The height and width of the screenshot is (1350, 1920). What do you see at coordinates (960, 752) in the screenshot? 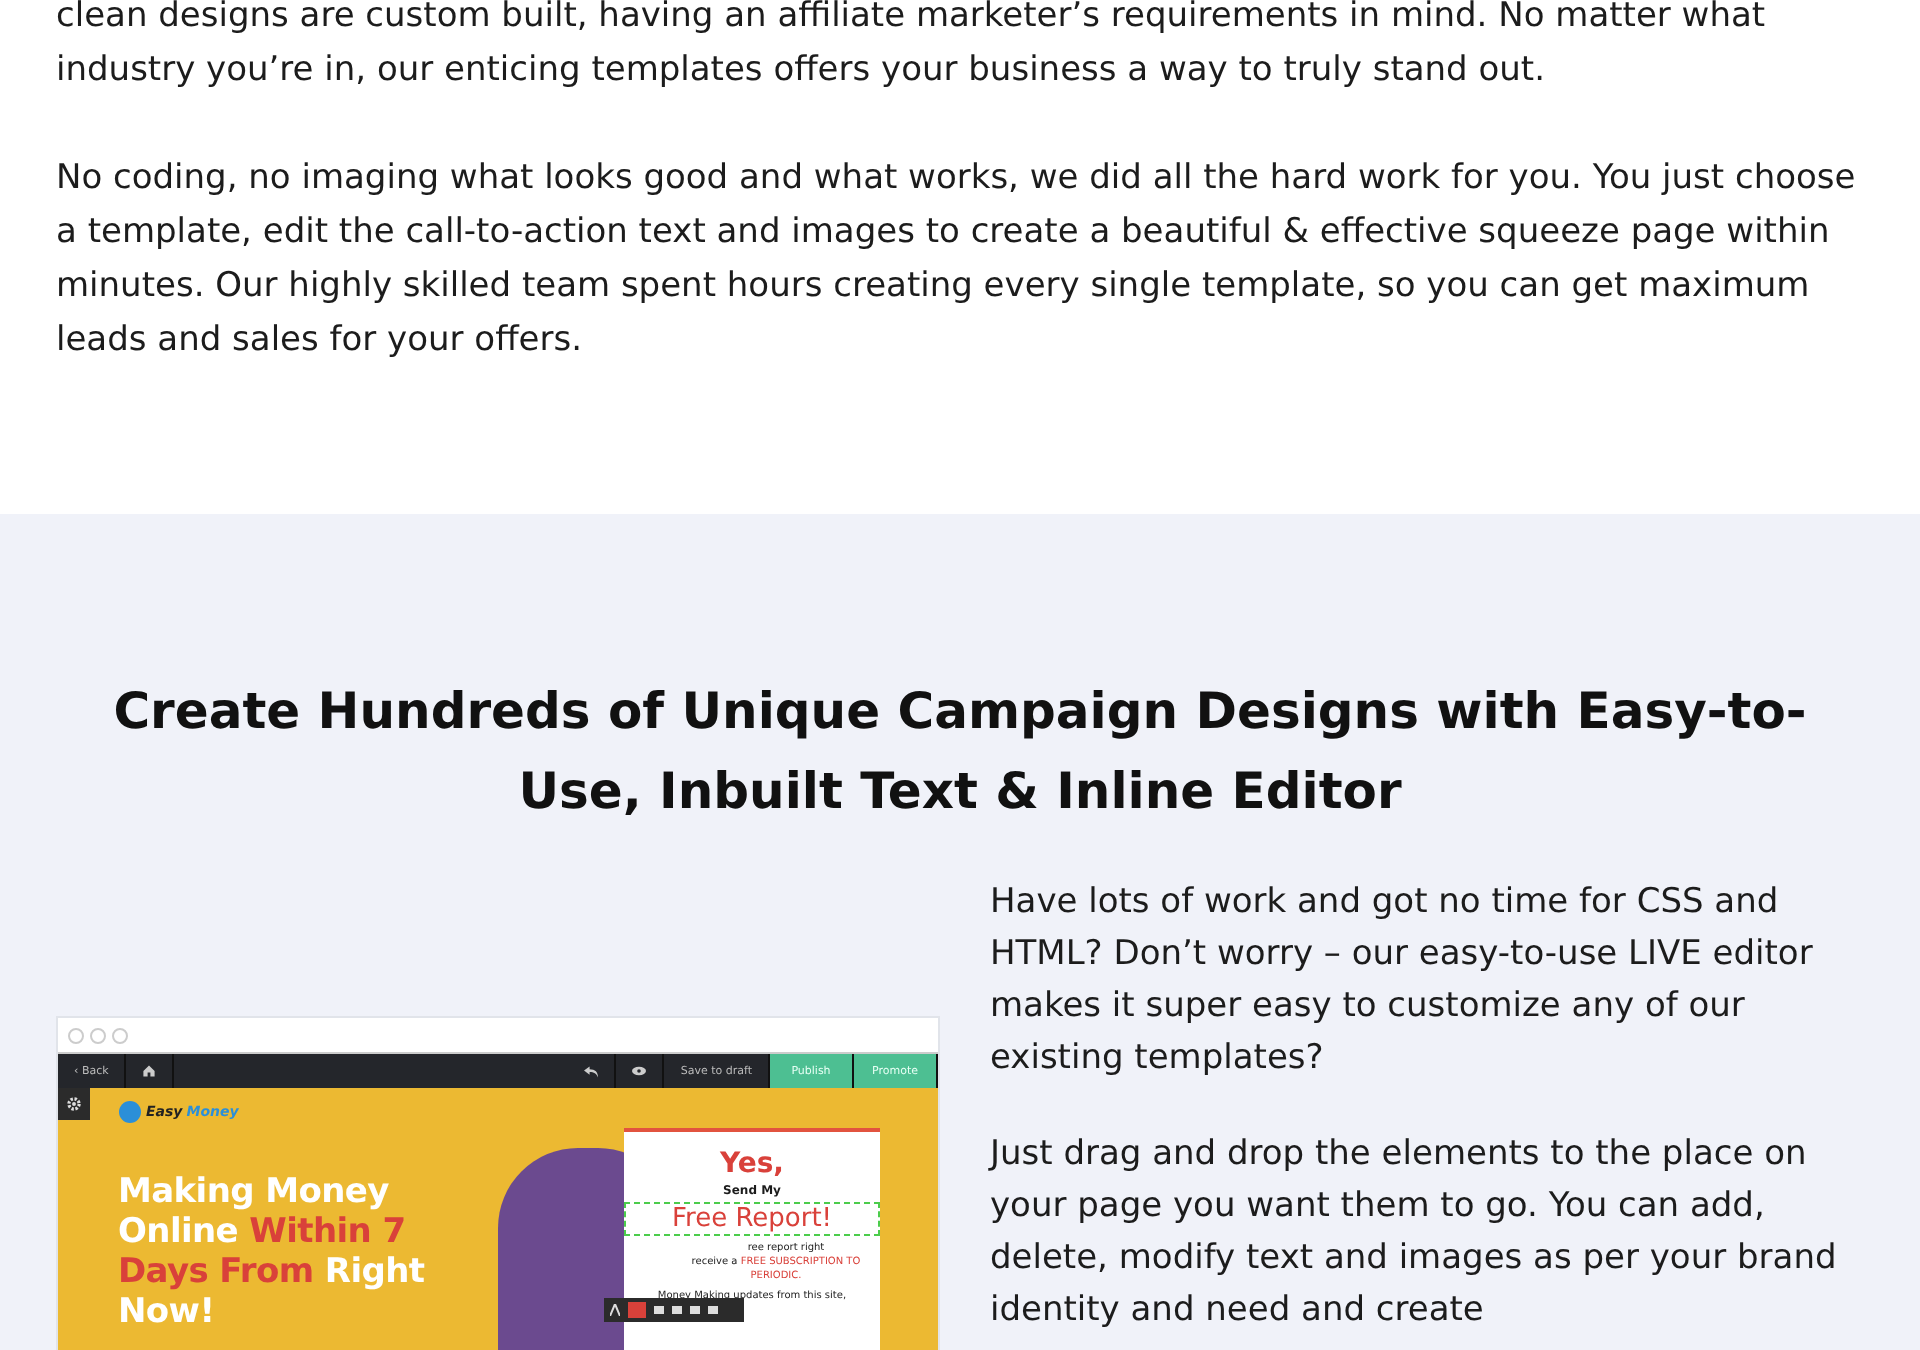
I see `section-heading: Create Hundreds of Unique Campaign Designs with Easy-to-Use, Inbuilt Text & Inline Editor` at bounding box center [960, 752].